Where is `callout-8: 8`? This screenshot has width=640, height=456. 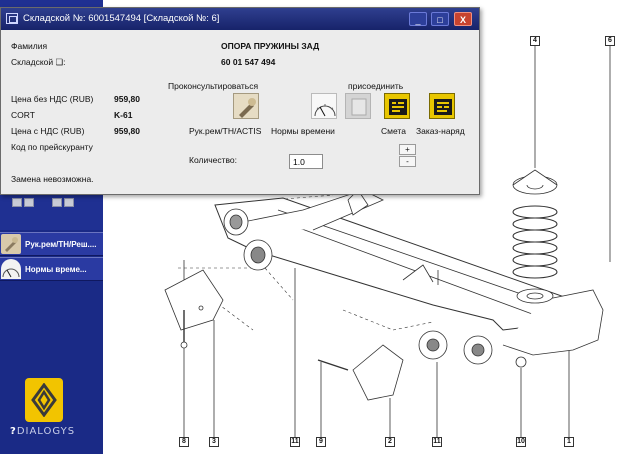
callout-8: 8 is located at coordinates (184, 442).